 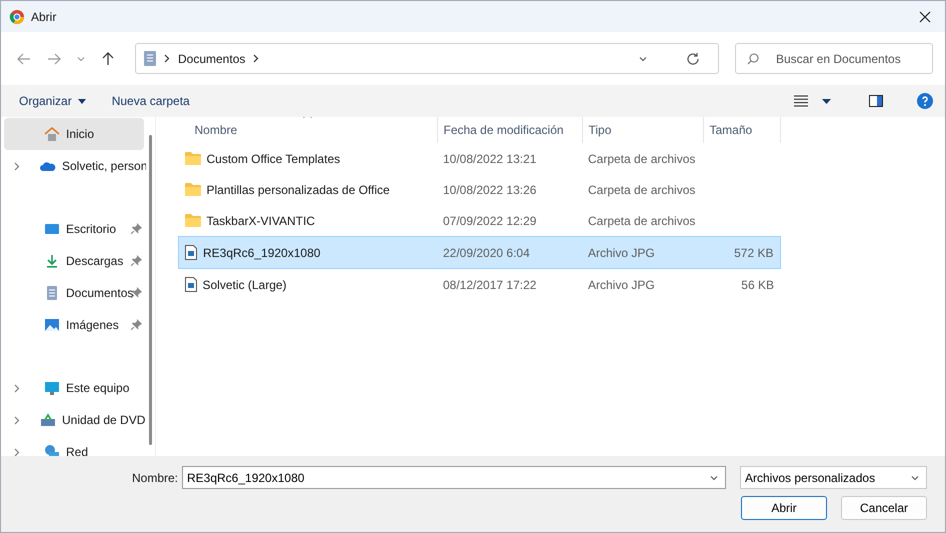 I want to click on window-title: Abrir, so click(x=44, y=17).